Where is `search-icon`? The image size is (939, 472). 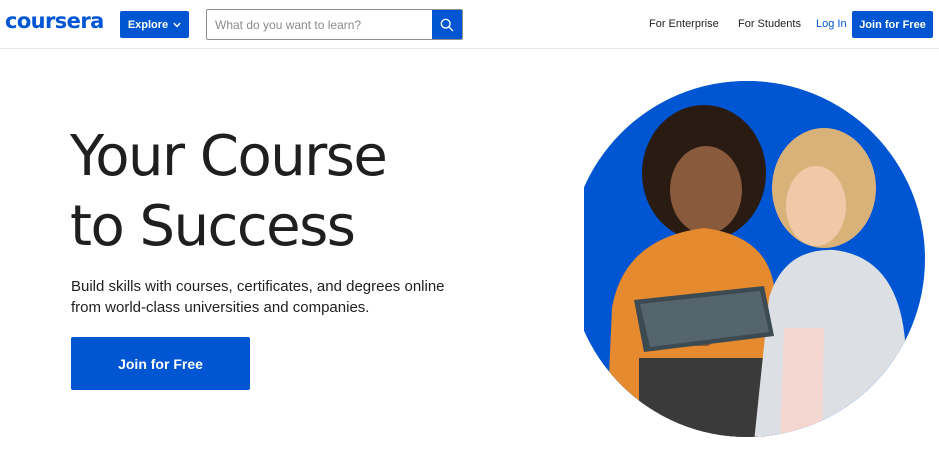 search-icon is located at coordinates (447, 24).